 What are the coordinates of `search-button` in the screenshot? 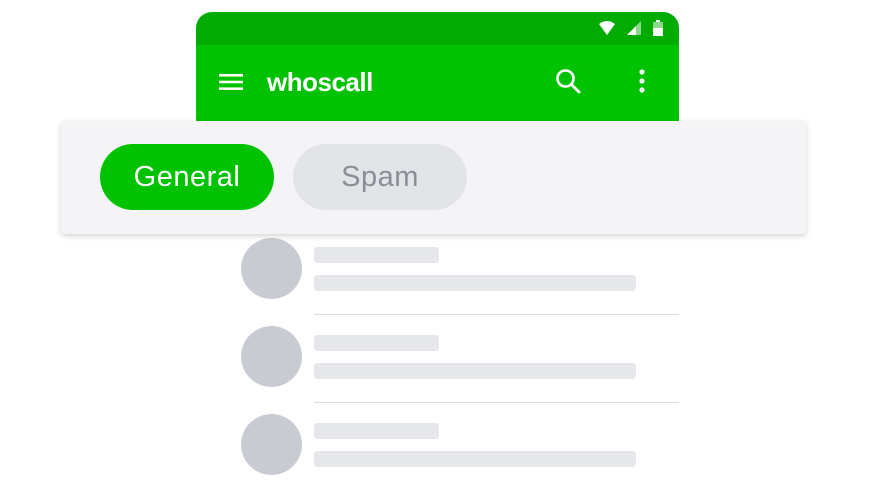 It's located at (568, 83).